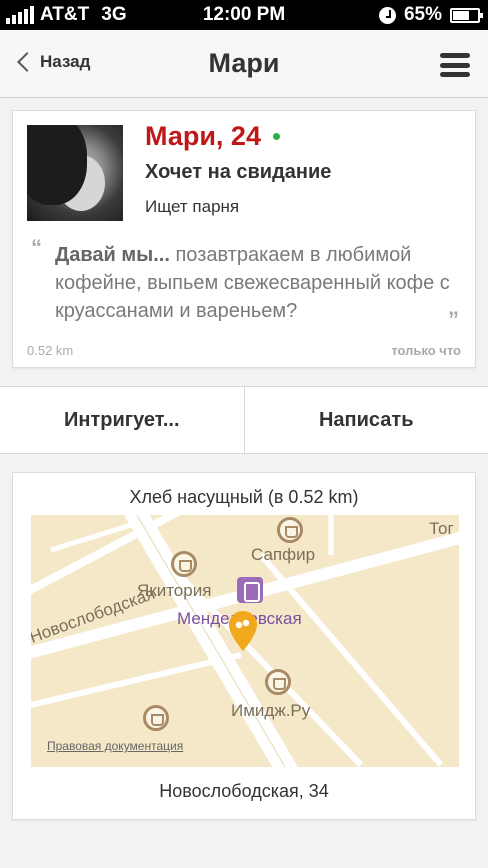  What do you see at coordinates (136, 680) in the screenshot?
I see `street-lower` at bounding box center [136, 680].